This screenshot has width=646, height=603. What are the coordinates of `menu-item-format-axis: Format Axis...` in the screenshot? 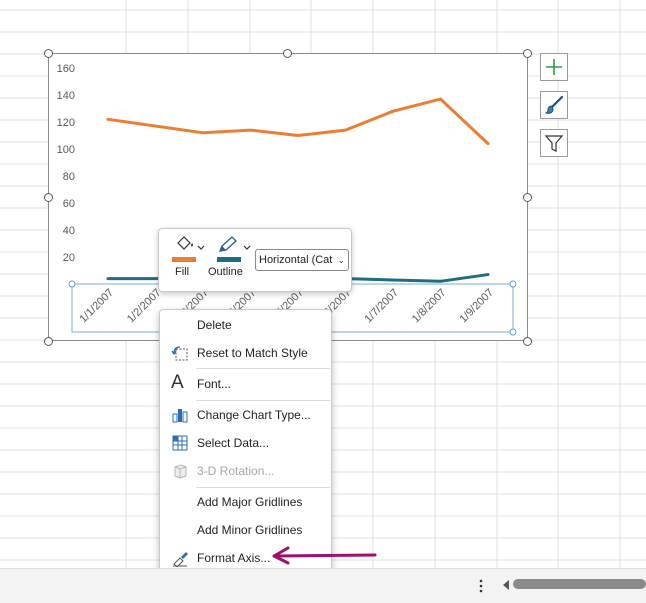 It's located at (245, 558).